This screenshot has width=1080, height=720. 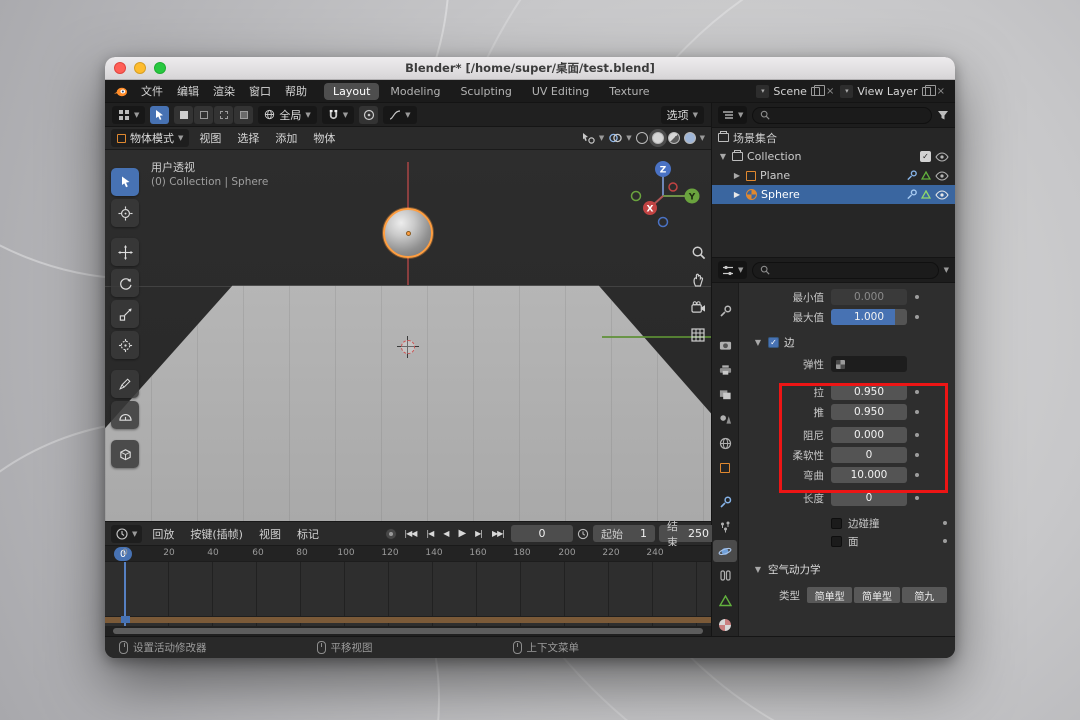 What do you see at coordinates (210, 138) in the screenshot?
I see `view-menu: 视图` at bounding box center [210, 138].